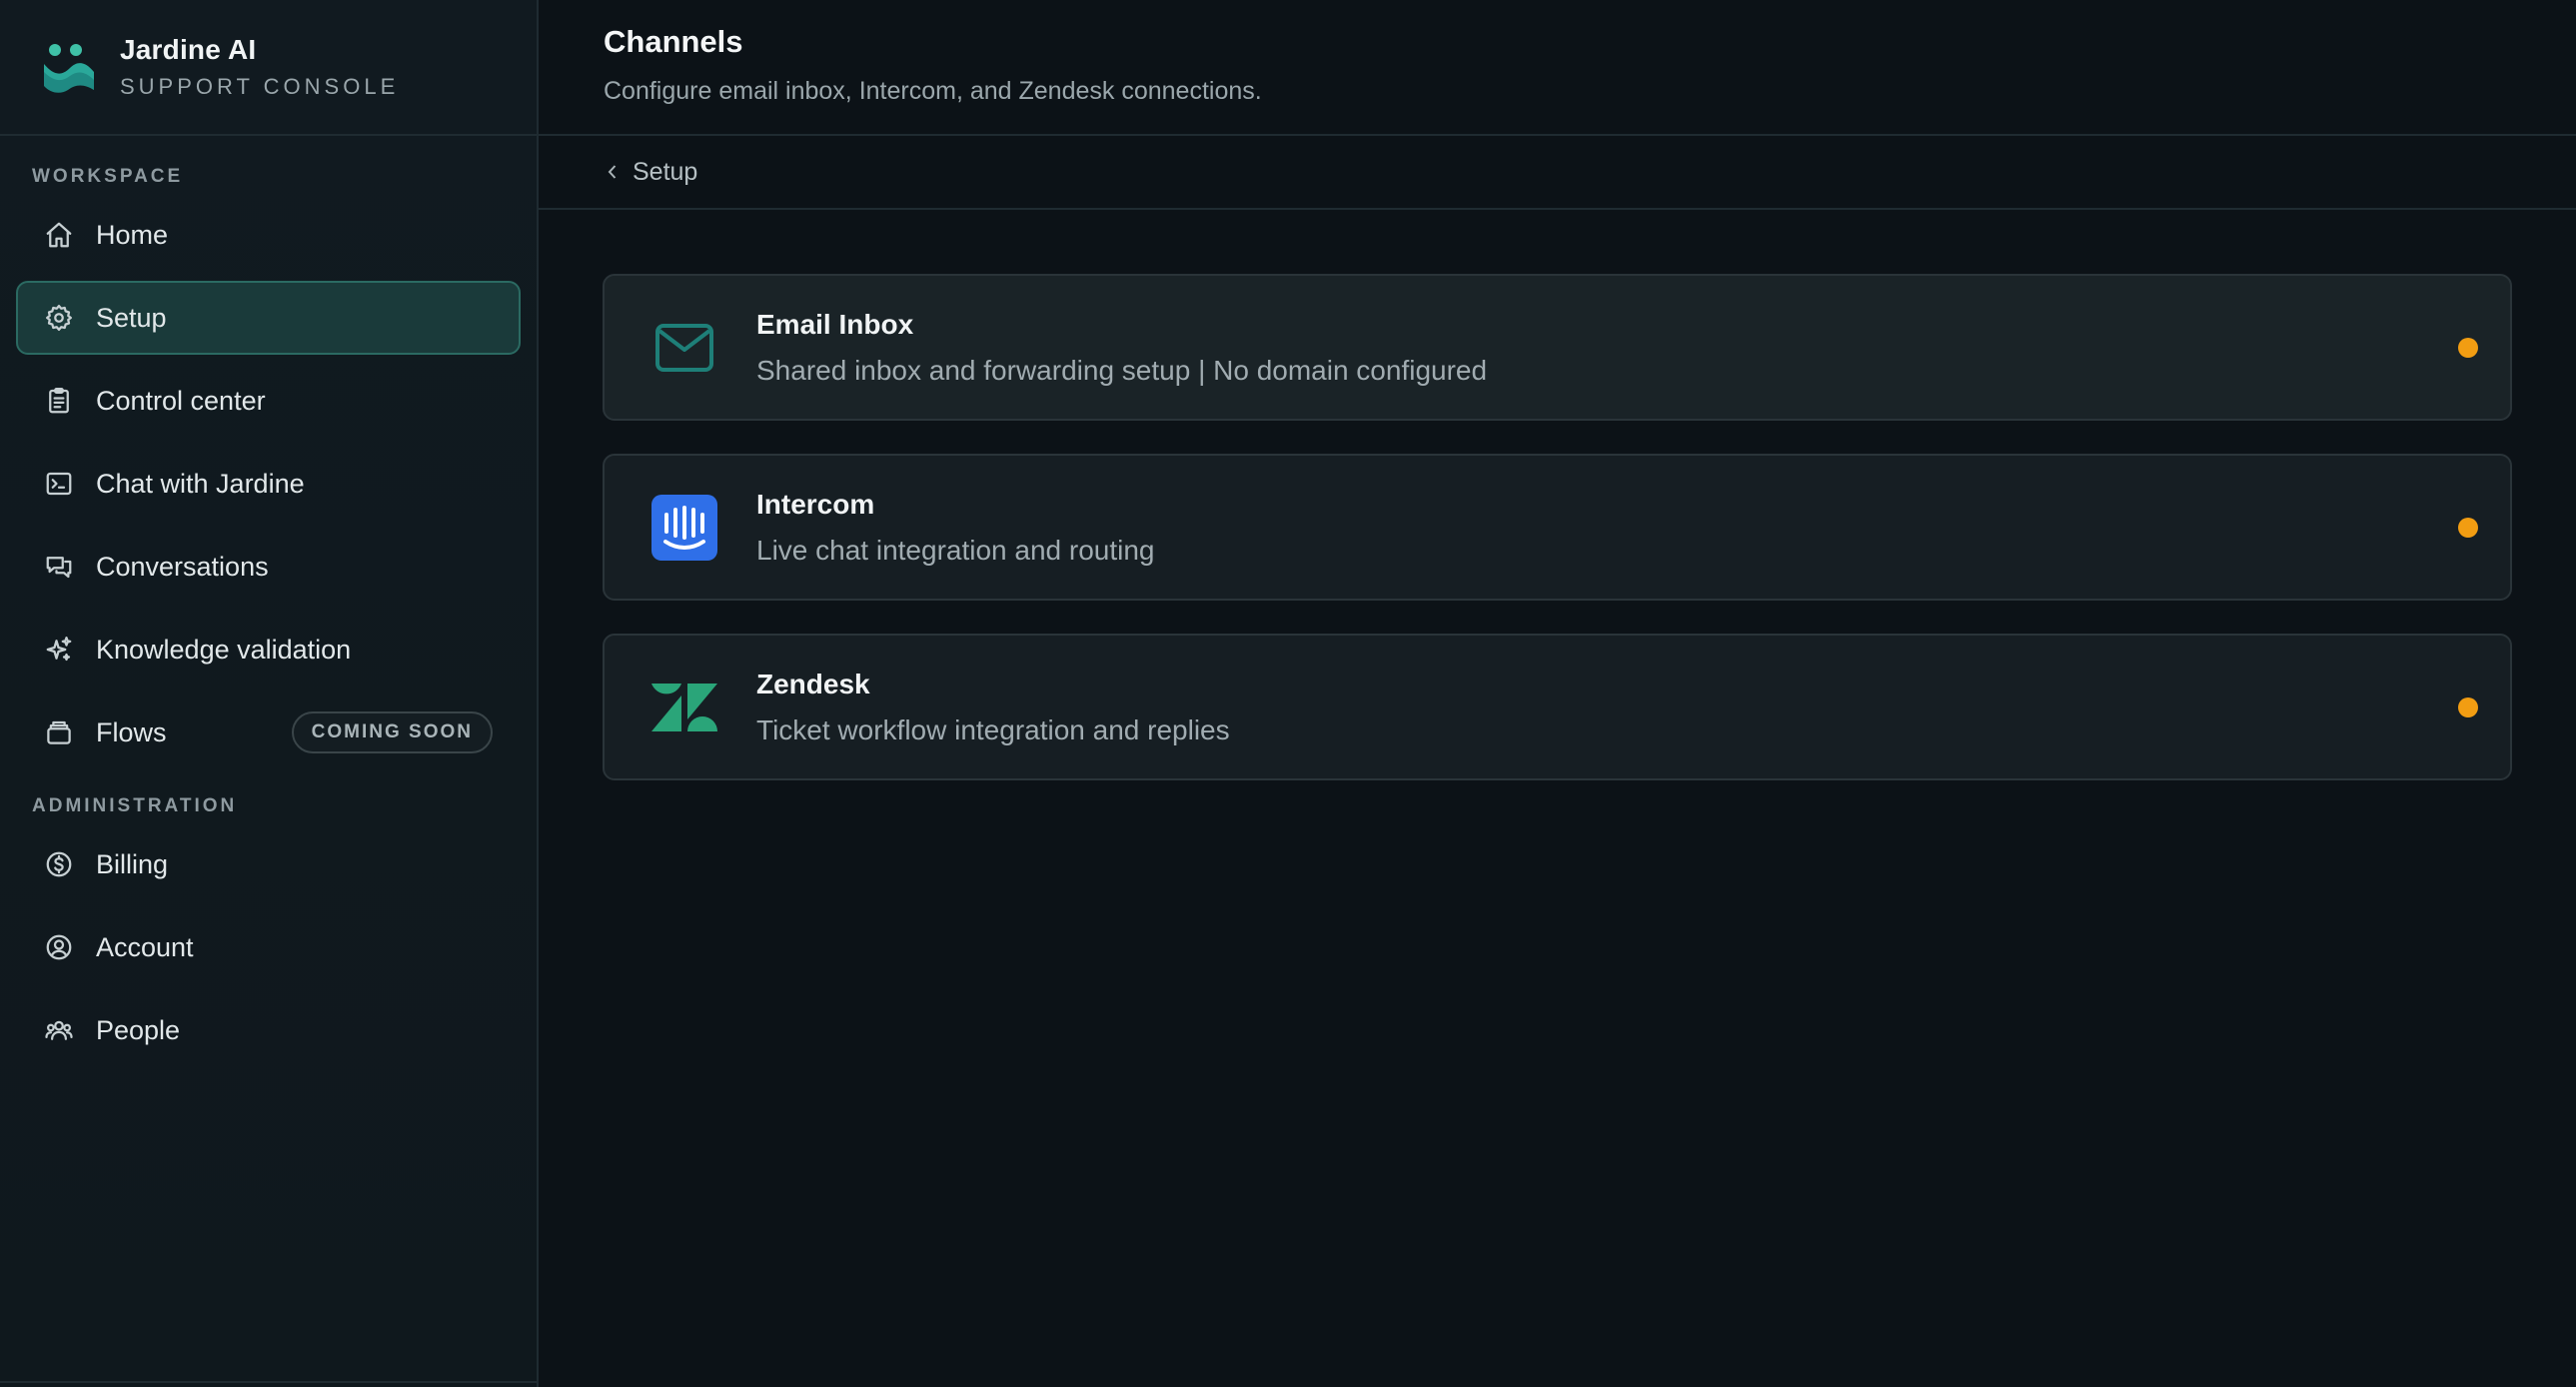 The image size is (2576, 1387). What do you see at coordinates (268, 318) in the screenshot?
I see `sidebar-item-setup: Setup` at bounding box center [268, 318].